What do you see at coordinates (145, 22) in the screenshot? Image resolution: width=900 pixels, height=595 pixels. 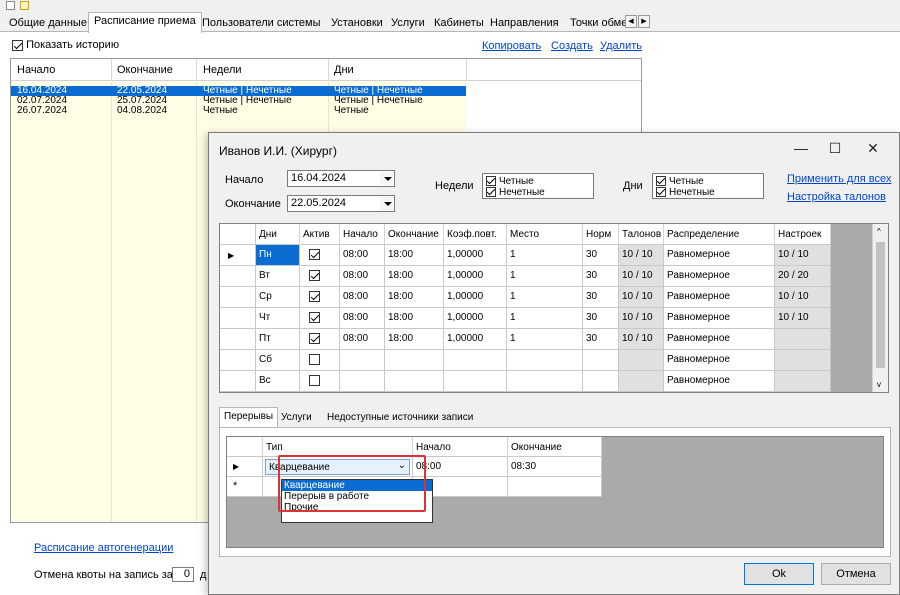 I see `tab-schedule: Расписание приема` at bounding box center [145, 22].